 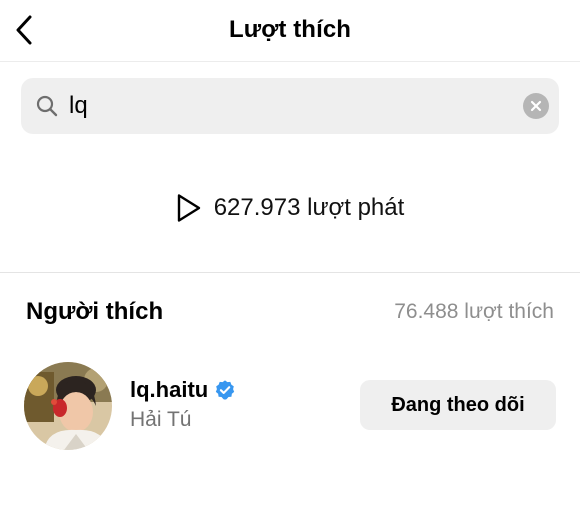 I want to click on clear-icon, so click(x=536, y=106).